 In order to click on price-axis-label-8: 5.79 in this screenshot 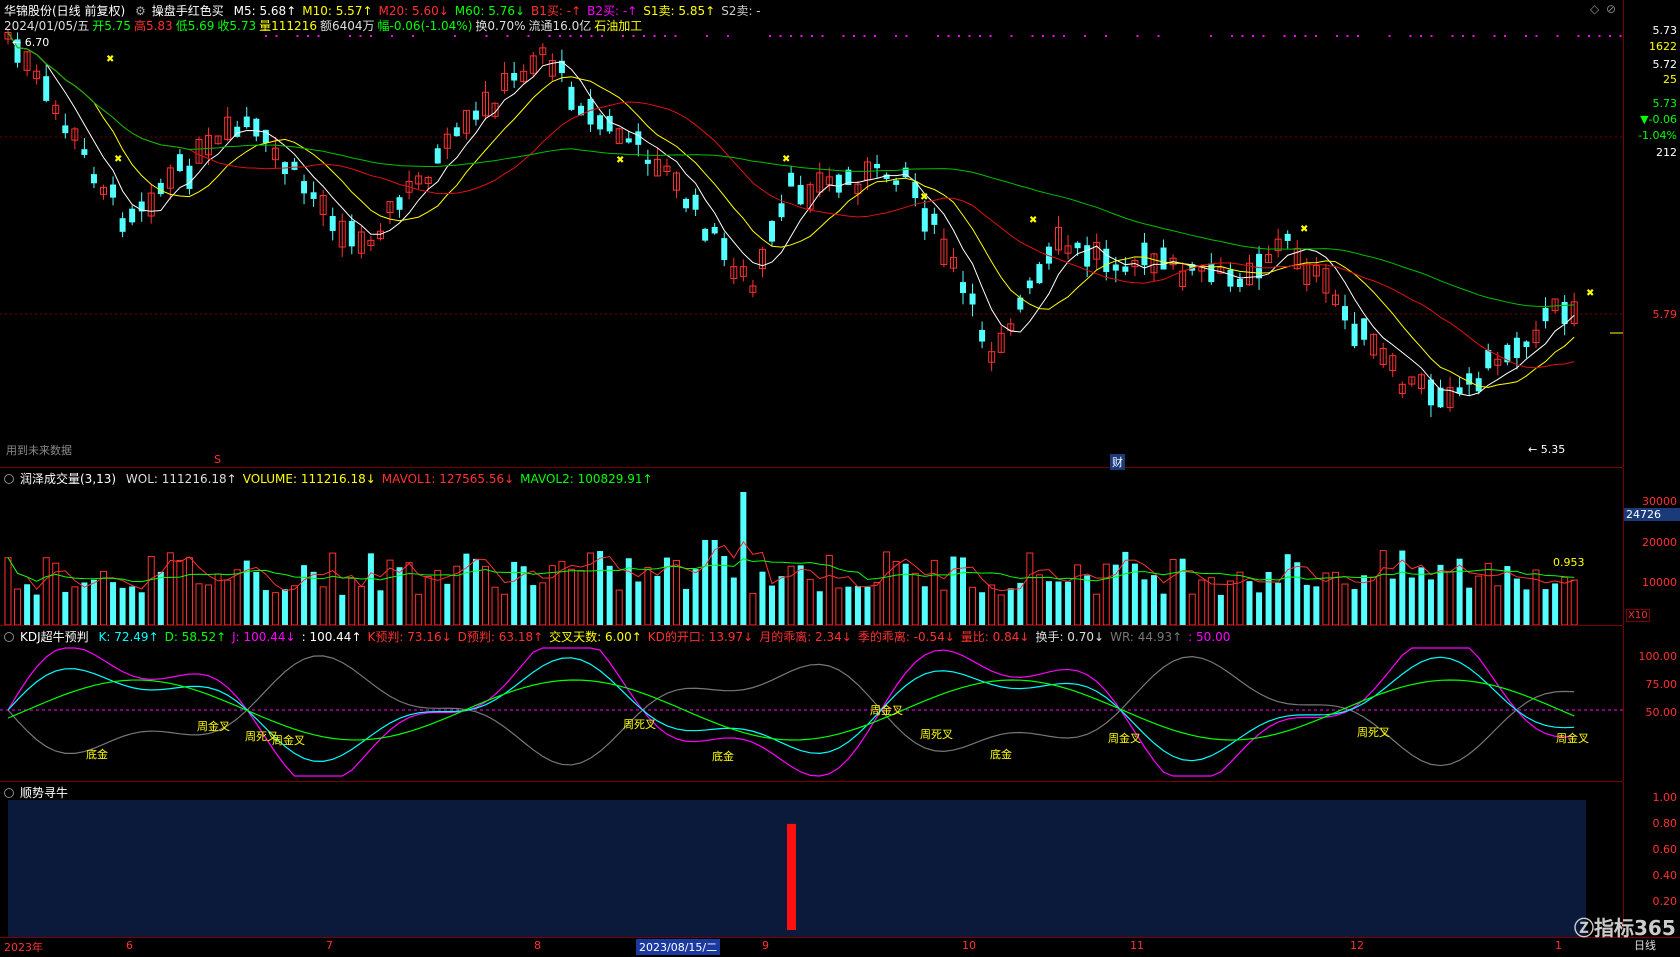, I will do `click(1665, 314)`.